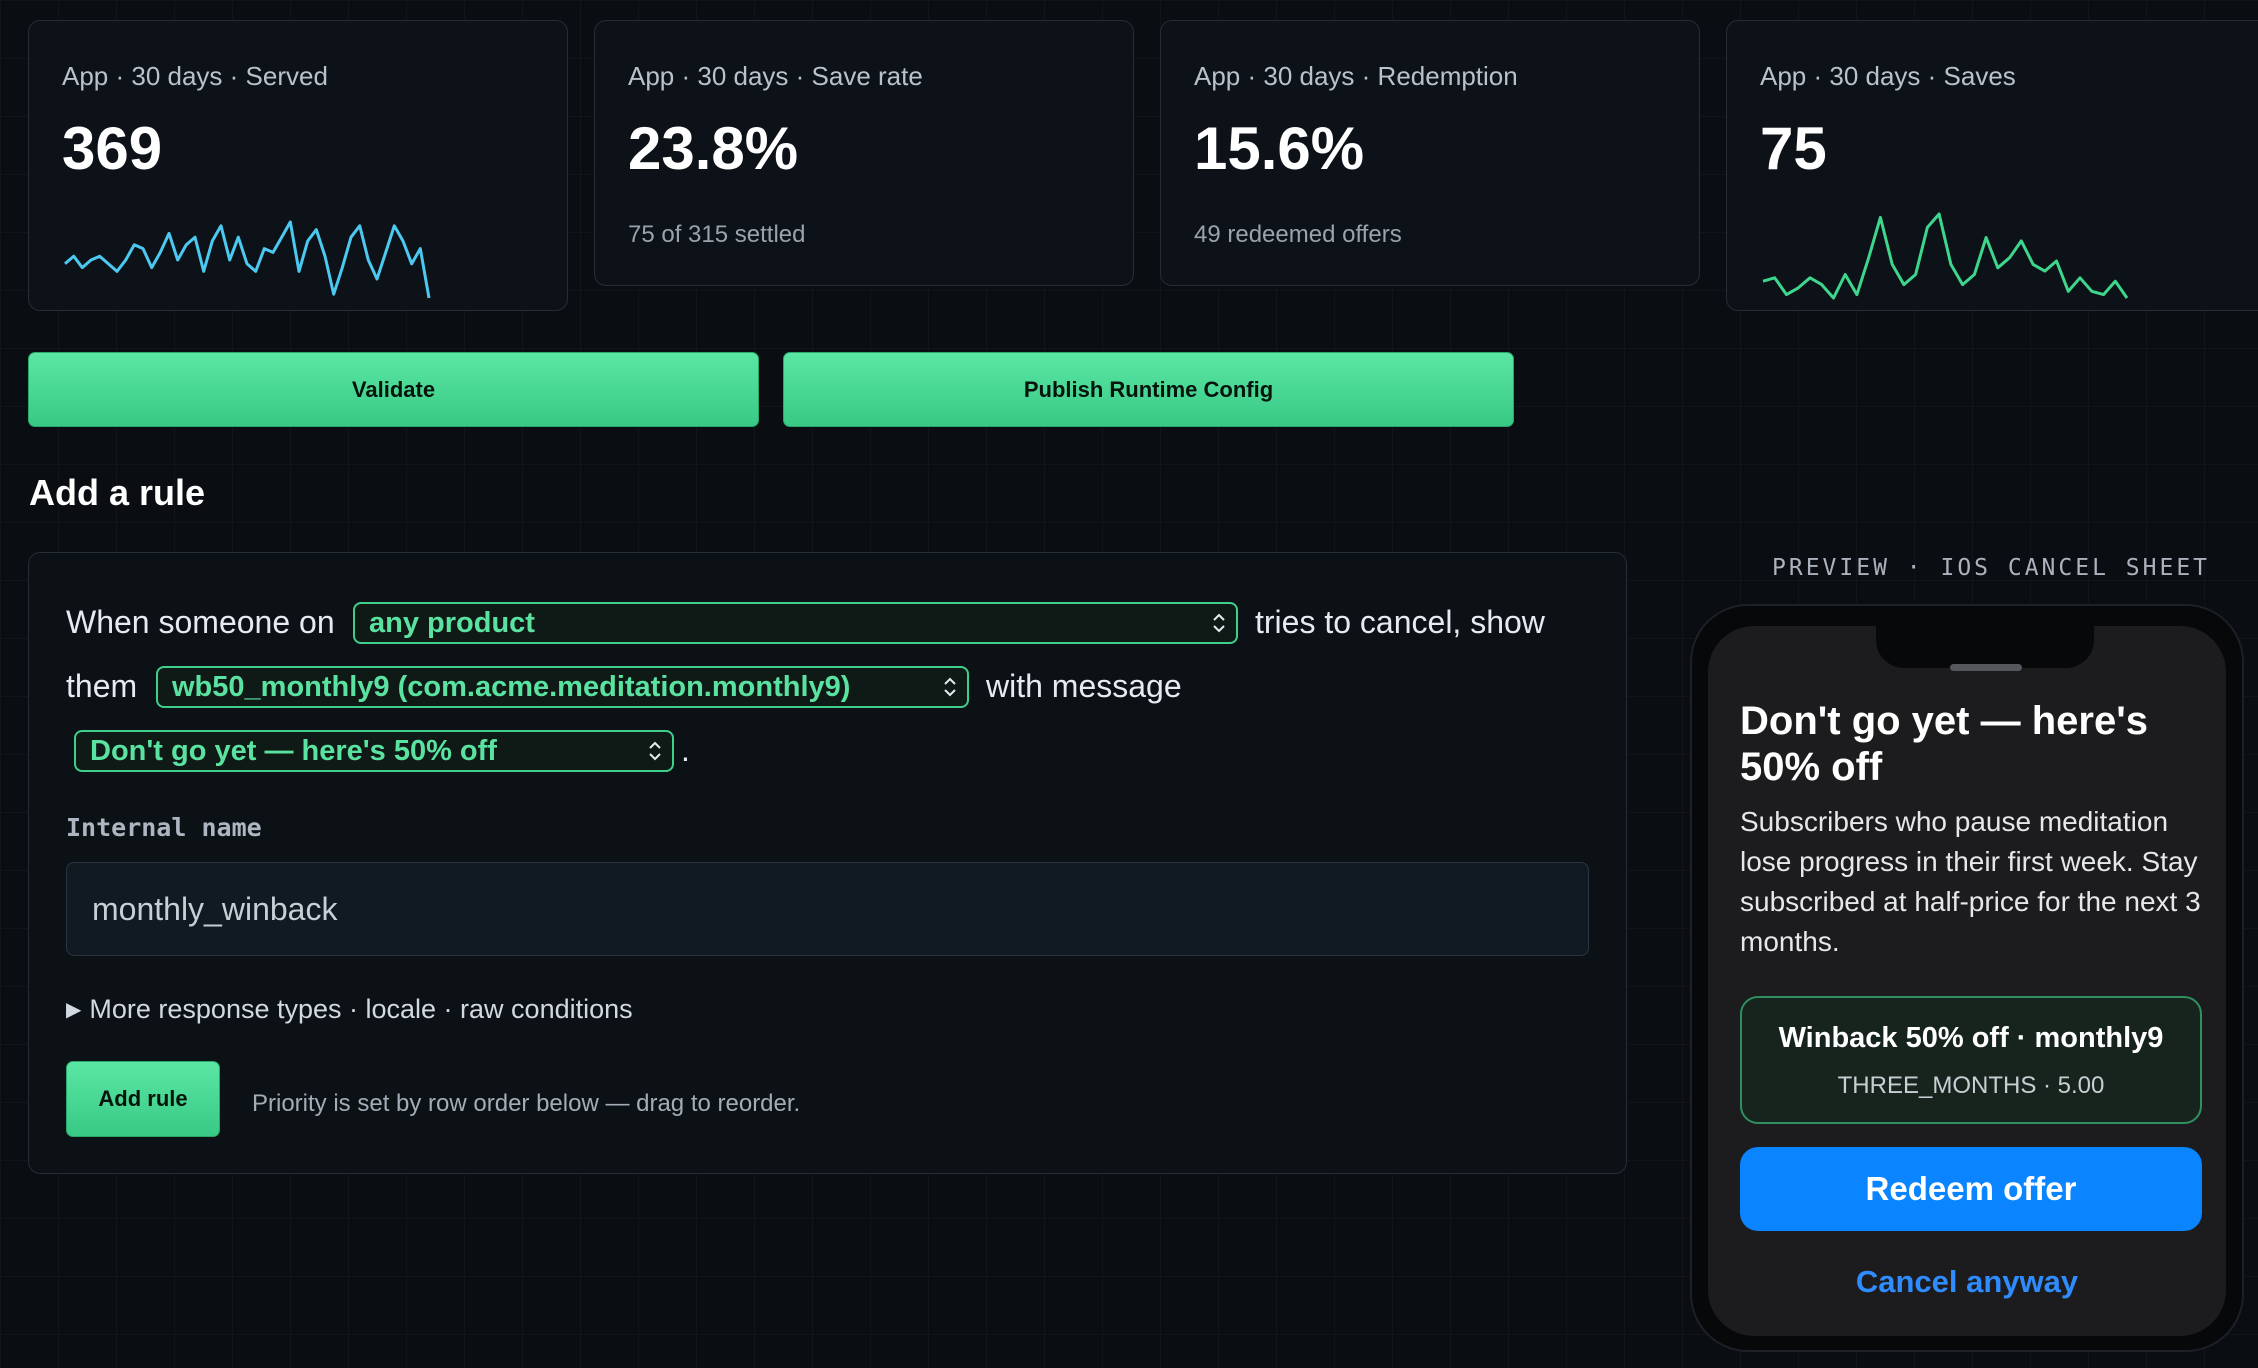  What do you see at coordinates (1985, 647) in the screenshot?
I see `phone-notch` at bounding box center [1985, 647].